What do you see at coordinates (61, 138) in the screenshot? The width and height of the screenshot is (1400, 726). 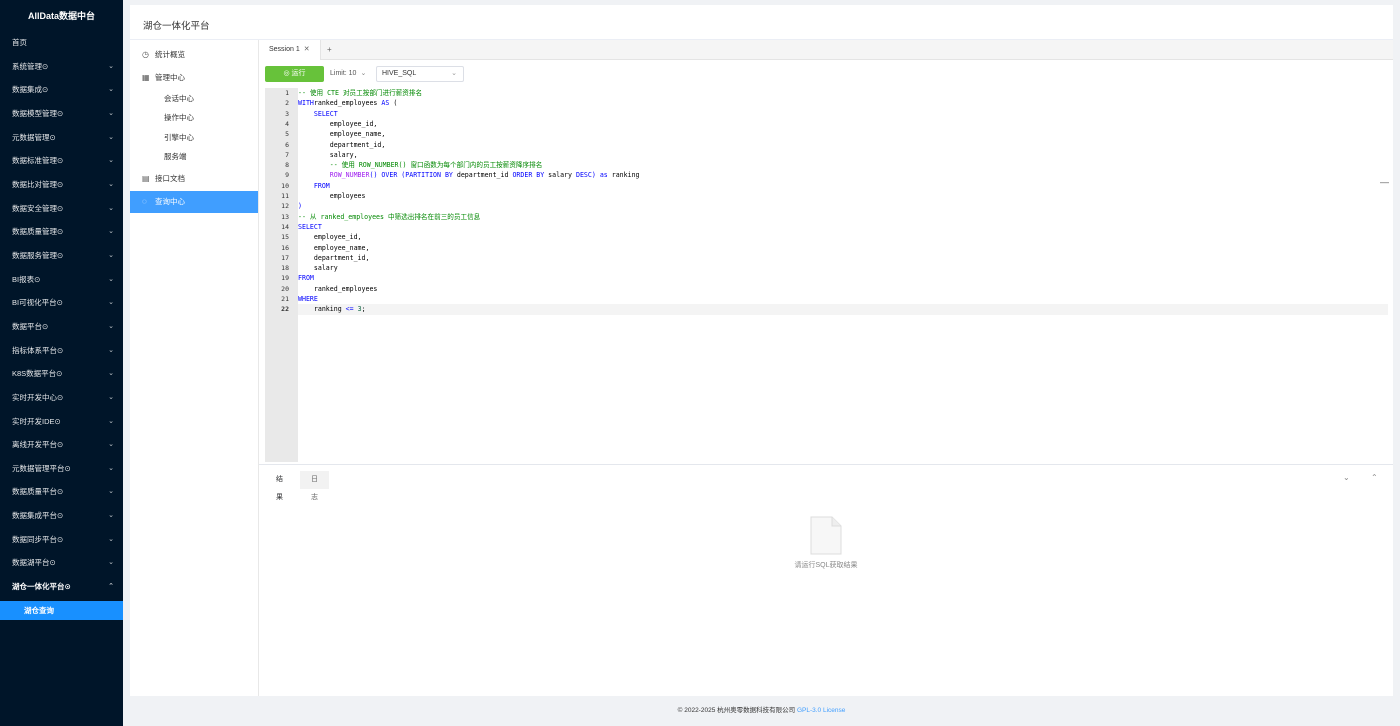 I see `sidebar-item-metadata: 元数据管理⊙ ⌄` at bounding box center [61, 138].